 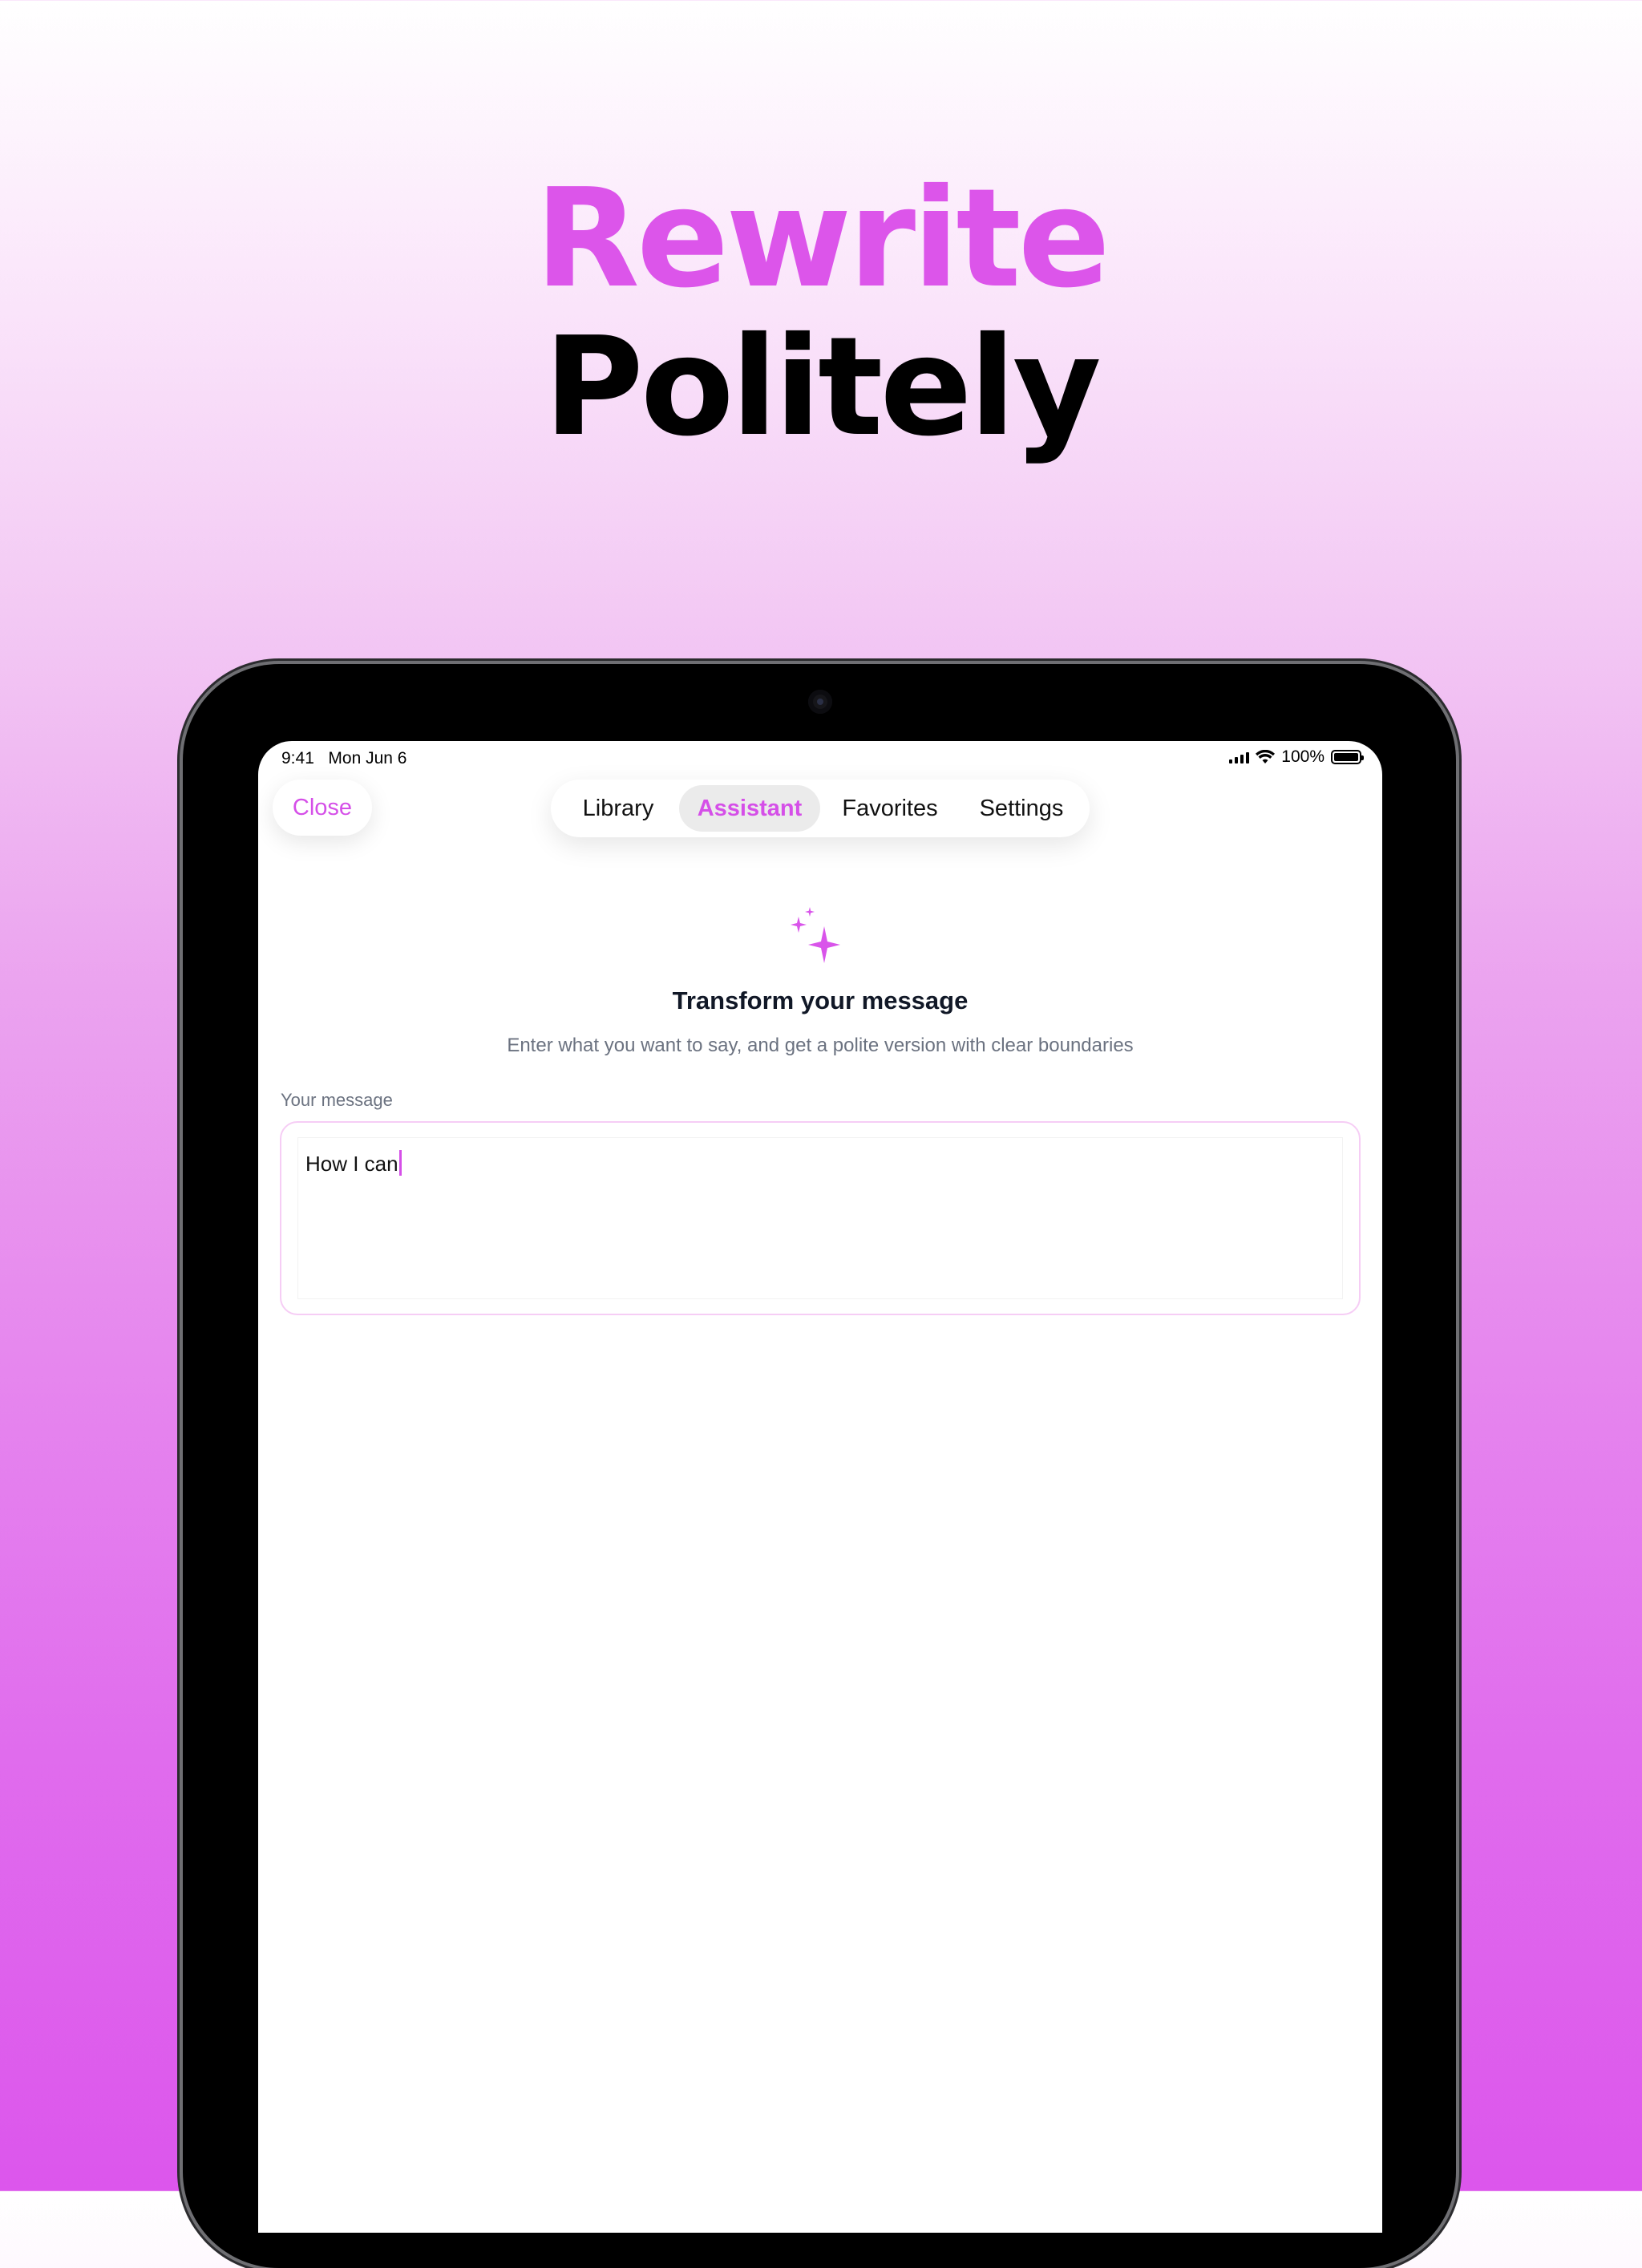 What do you see at coordinates (618, 808) in the screenshot?
I see `tab-library: Library` at bounding box center [618, 808].